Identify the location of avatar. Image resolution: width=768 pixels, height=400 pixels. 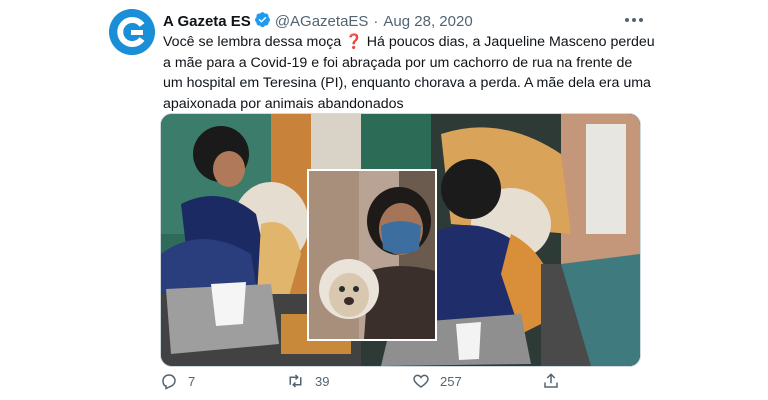
(132, 32).